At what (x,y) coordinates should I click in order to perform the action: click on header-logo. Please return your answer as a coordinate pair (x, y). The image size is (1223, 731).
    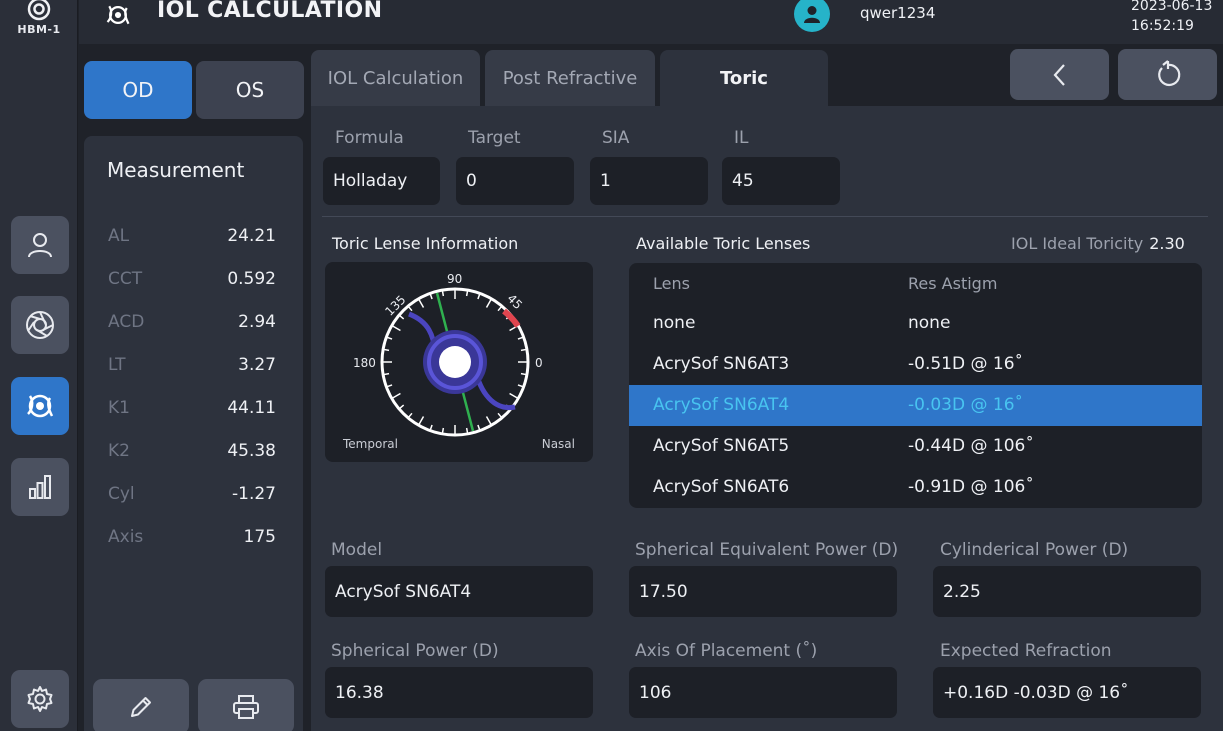
    Looking at the image, I should click on (118, 17).